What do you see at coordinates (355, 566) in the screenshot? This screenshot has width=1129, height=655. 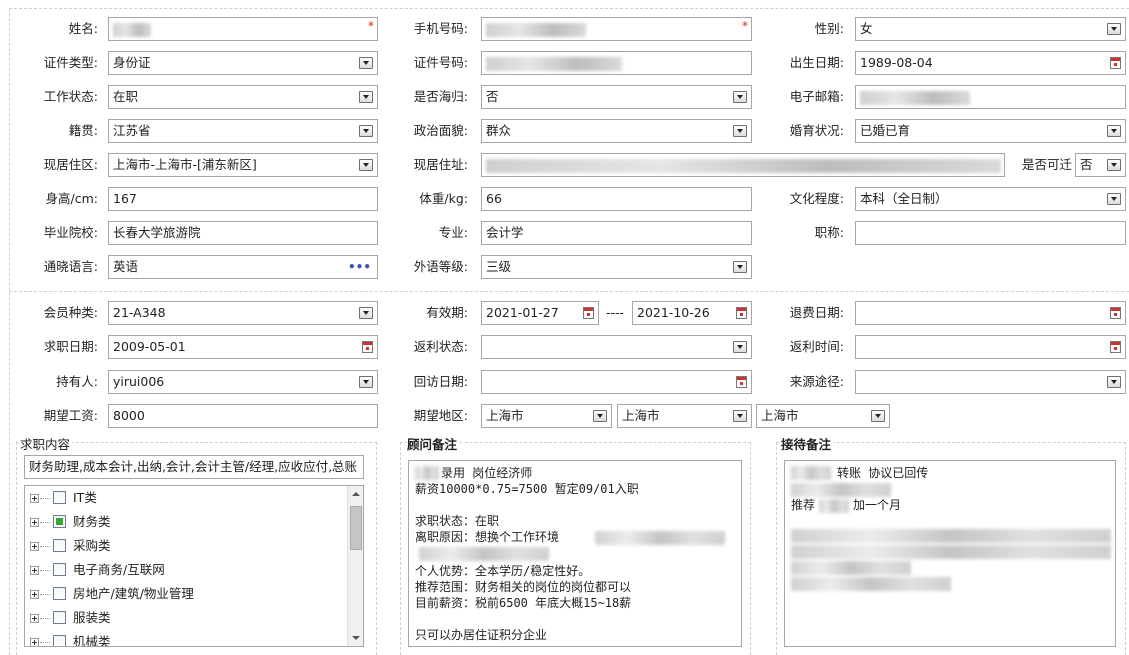 I see `tree-scrollbar` at bounding box center [355, 566].